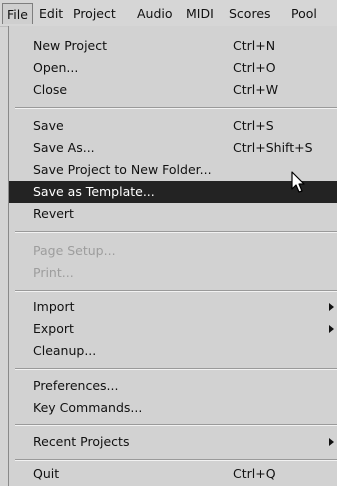 The width and height of the screenshot is (337, 486). Describe the element at coordinates (250, 14) in the screenshot. I see `menu-scores: Scores` at that location.